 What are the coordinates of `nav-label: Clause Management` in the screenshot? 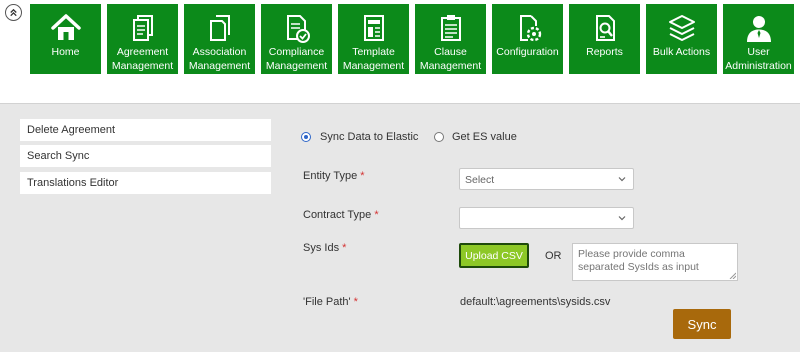 It's located at (450, 59).